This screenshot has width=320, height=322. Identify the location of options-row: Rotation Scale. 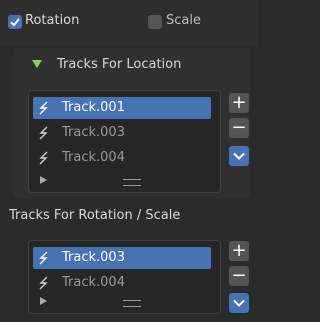
(129, 23).